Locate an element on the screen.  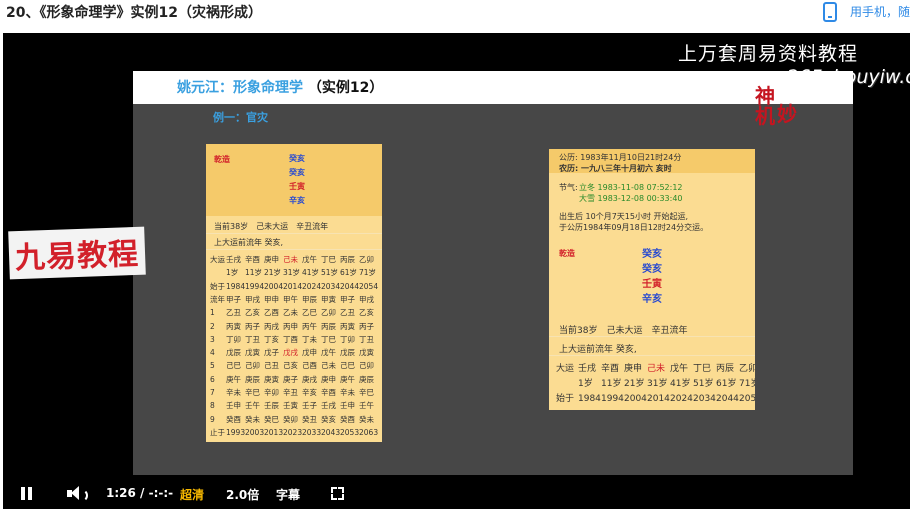
jiuyi-logo: 九易教程 is located at coordinates (77, 253).